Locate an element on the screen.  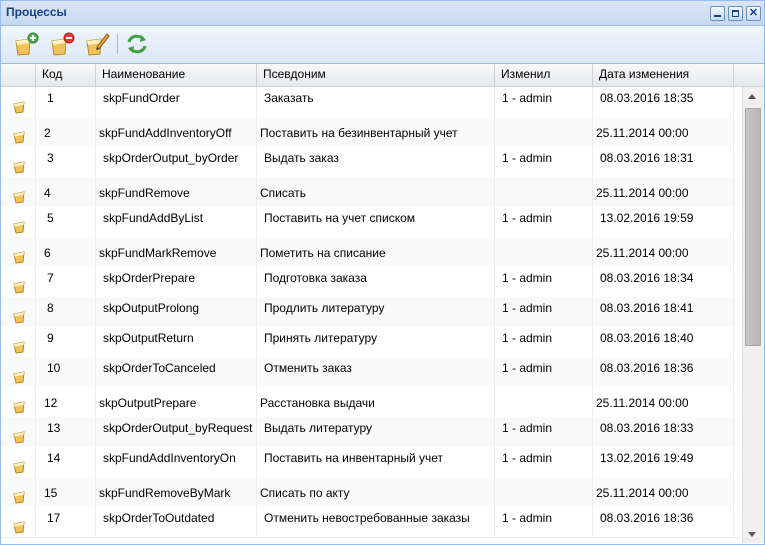
vertical-scrollbar is located at coordinates (753, 315).